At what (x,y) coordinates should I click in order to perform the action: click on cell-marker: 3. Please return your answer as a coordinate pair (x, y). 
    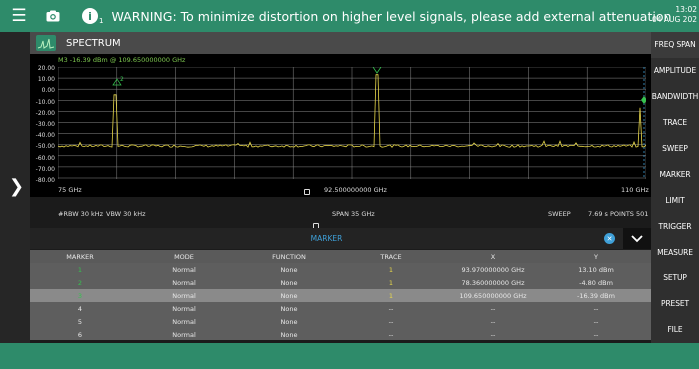
    Looking at the image, I should click on (80, 296).